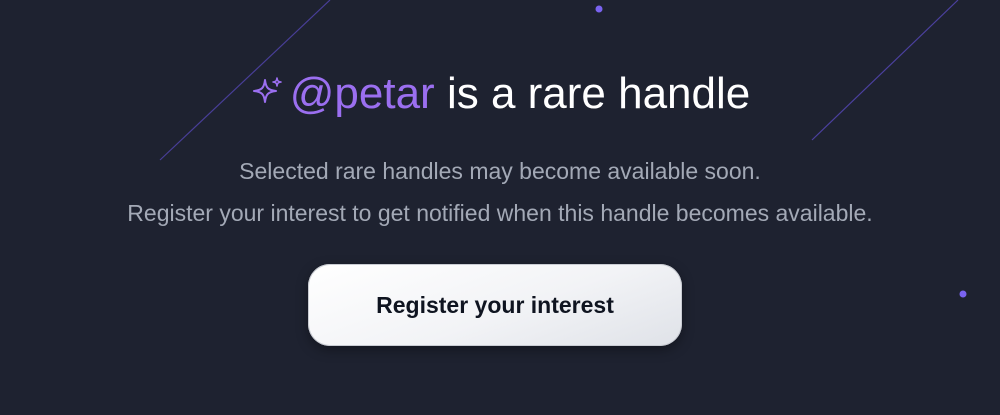  Describe the element at coordinates (267, 90) in the screenshot. I see `sparkle-icon` at that location.